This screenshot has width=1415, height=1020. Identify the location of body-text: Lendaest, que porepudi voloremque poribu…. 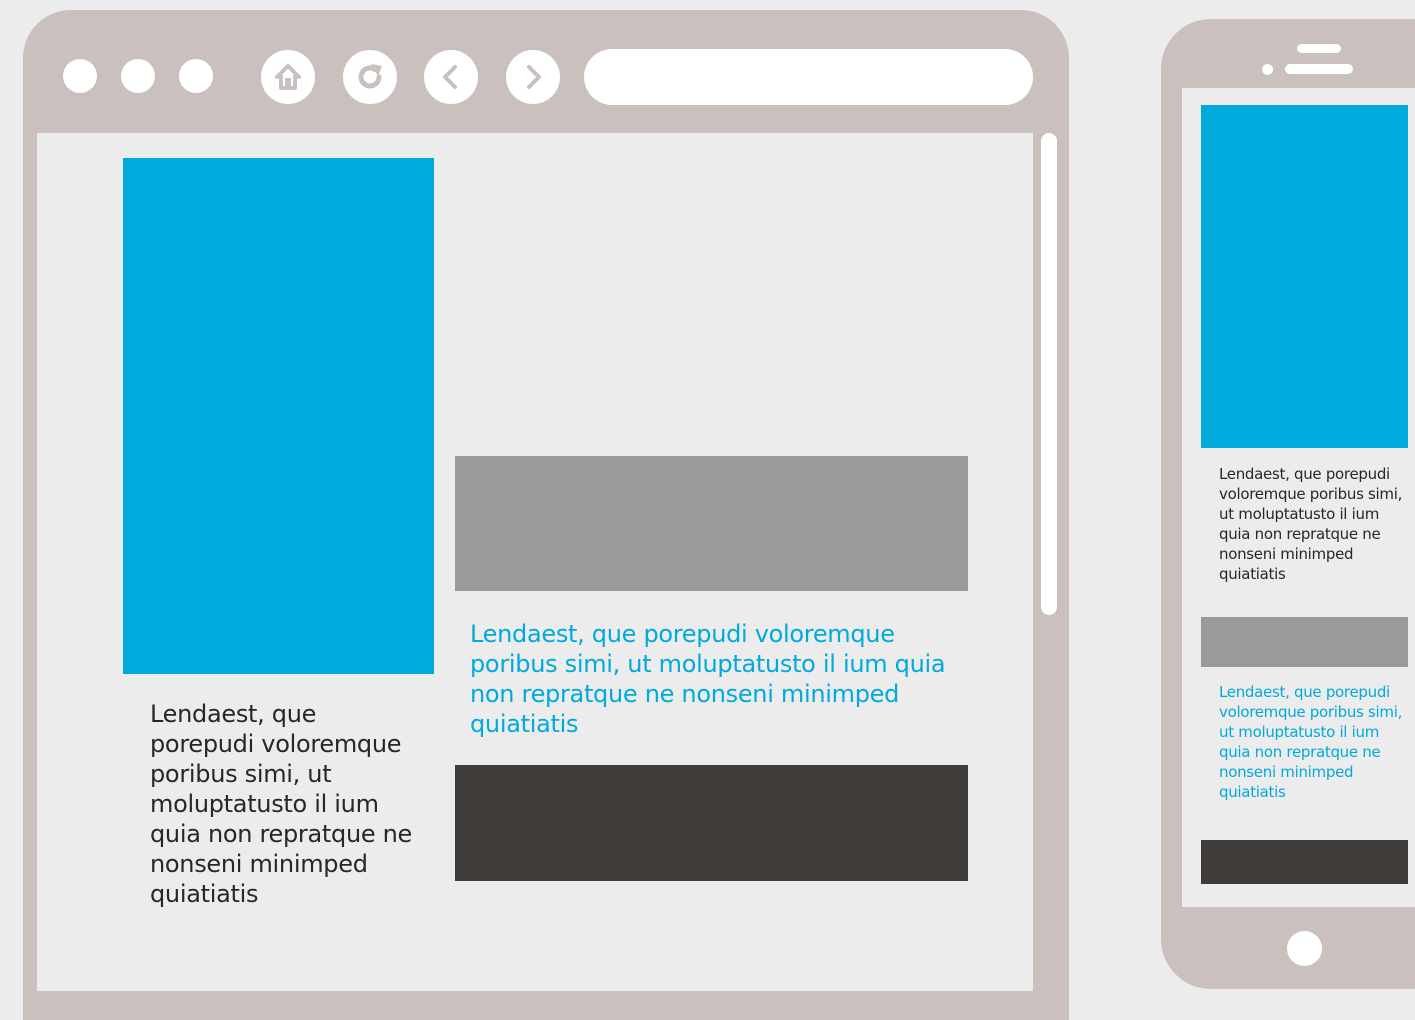
(281, 804).